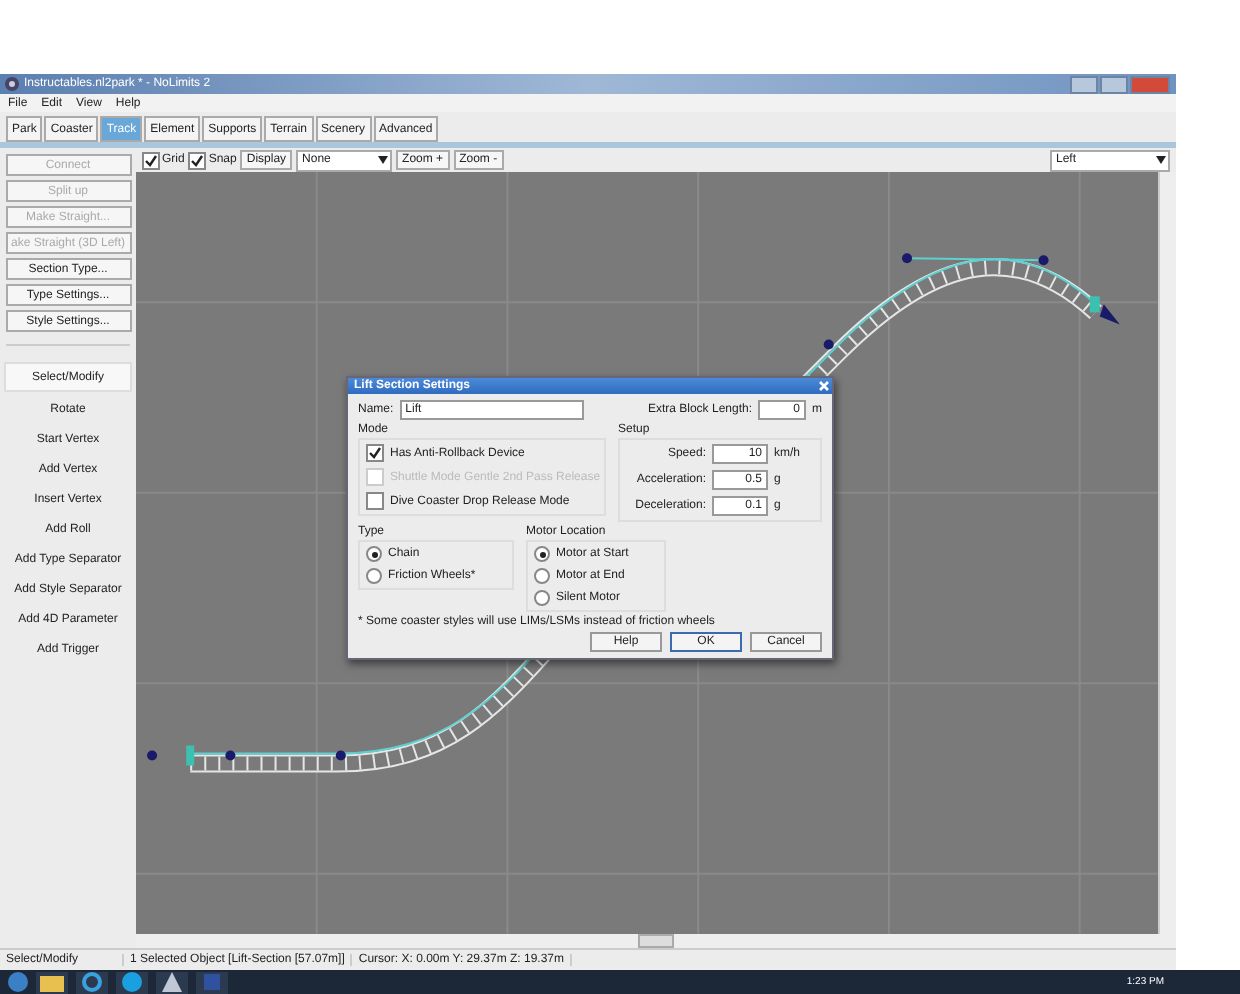  What do you see at coordinates (18, 982) in the screenshot?
I see `start-button` at bounding box center [18, 982].